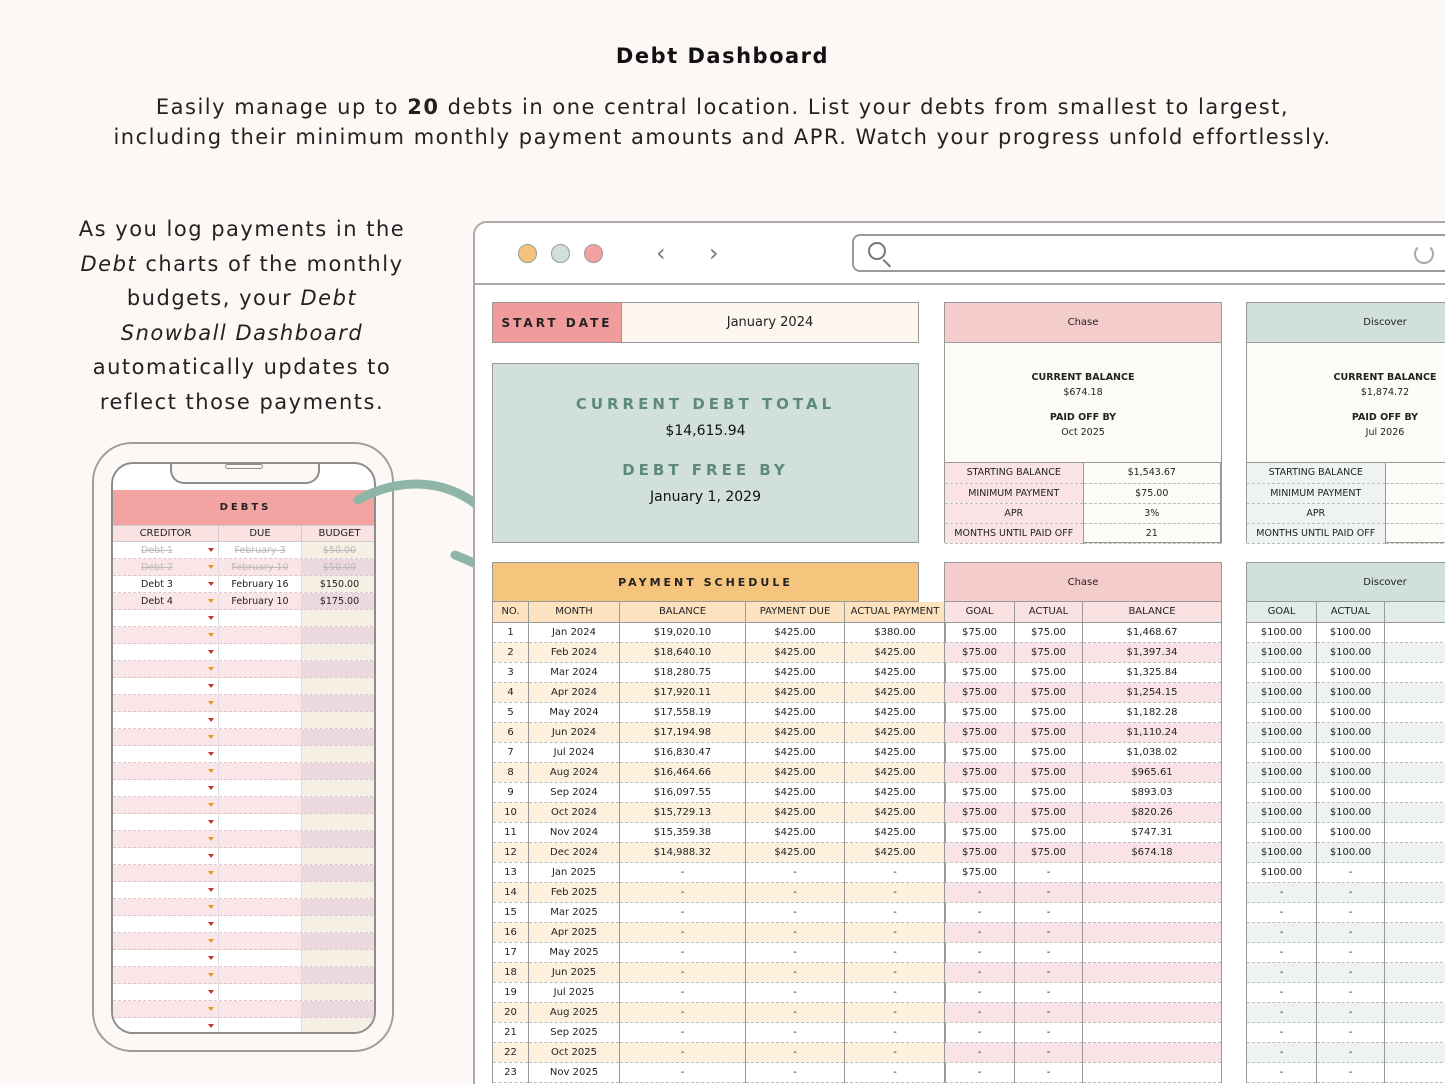  I want to click on due-cell: February 10, so click(260, 601).